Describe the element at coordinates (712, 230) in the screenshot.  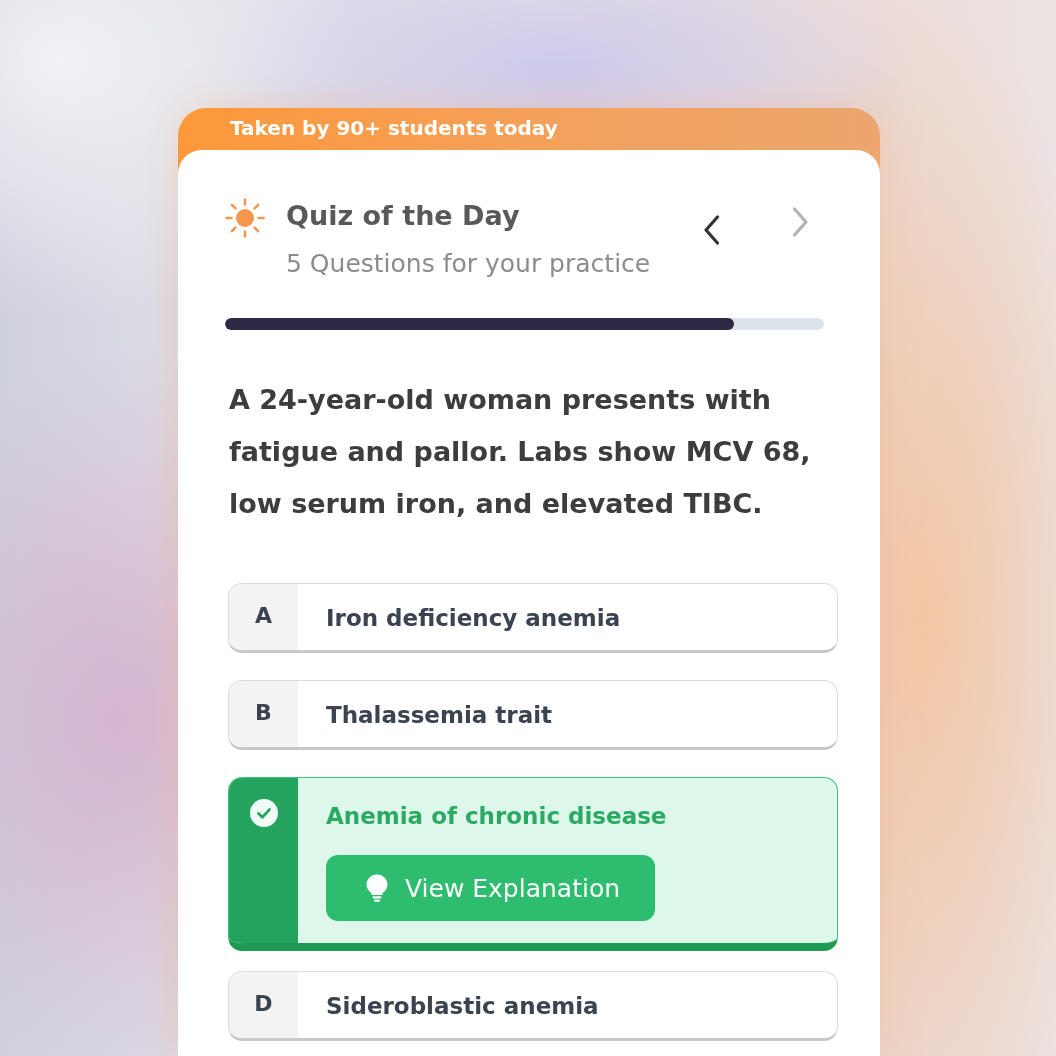
I see `chevron-left-icon` at that location.